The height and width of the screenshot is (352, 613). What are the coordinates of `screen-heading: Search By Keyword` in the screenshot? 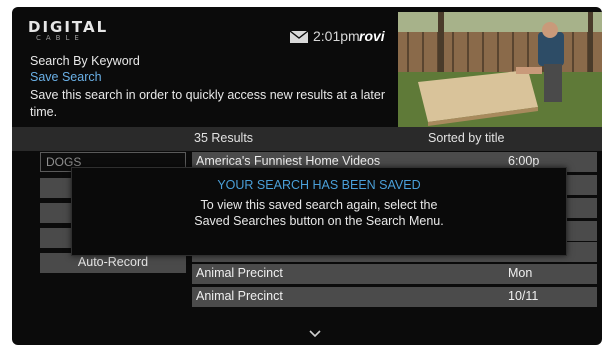 It's located at (85, 61).